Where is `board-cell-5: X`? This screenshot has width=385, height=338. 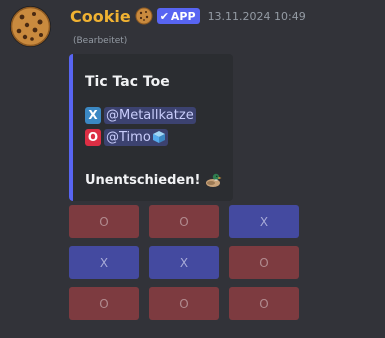
board-cell-5: X is located at coordinates (184, 262).